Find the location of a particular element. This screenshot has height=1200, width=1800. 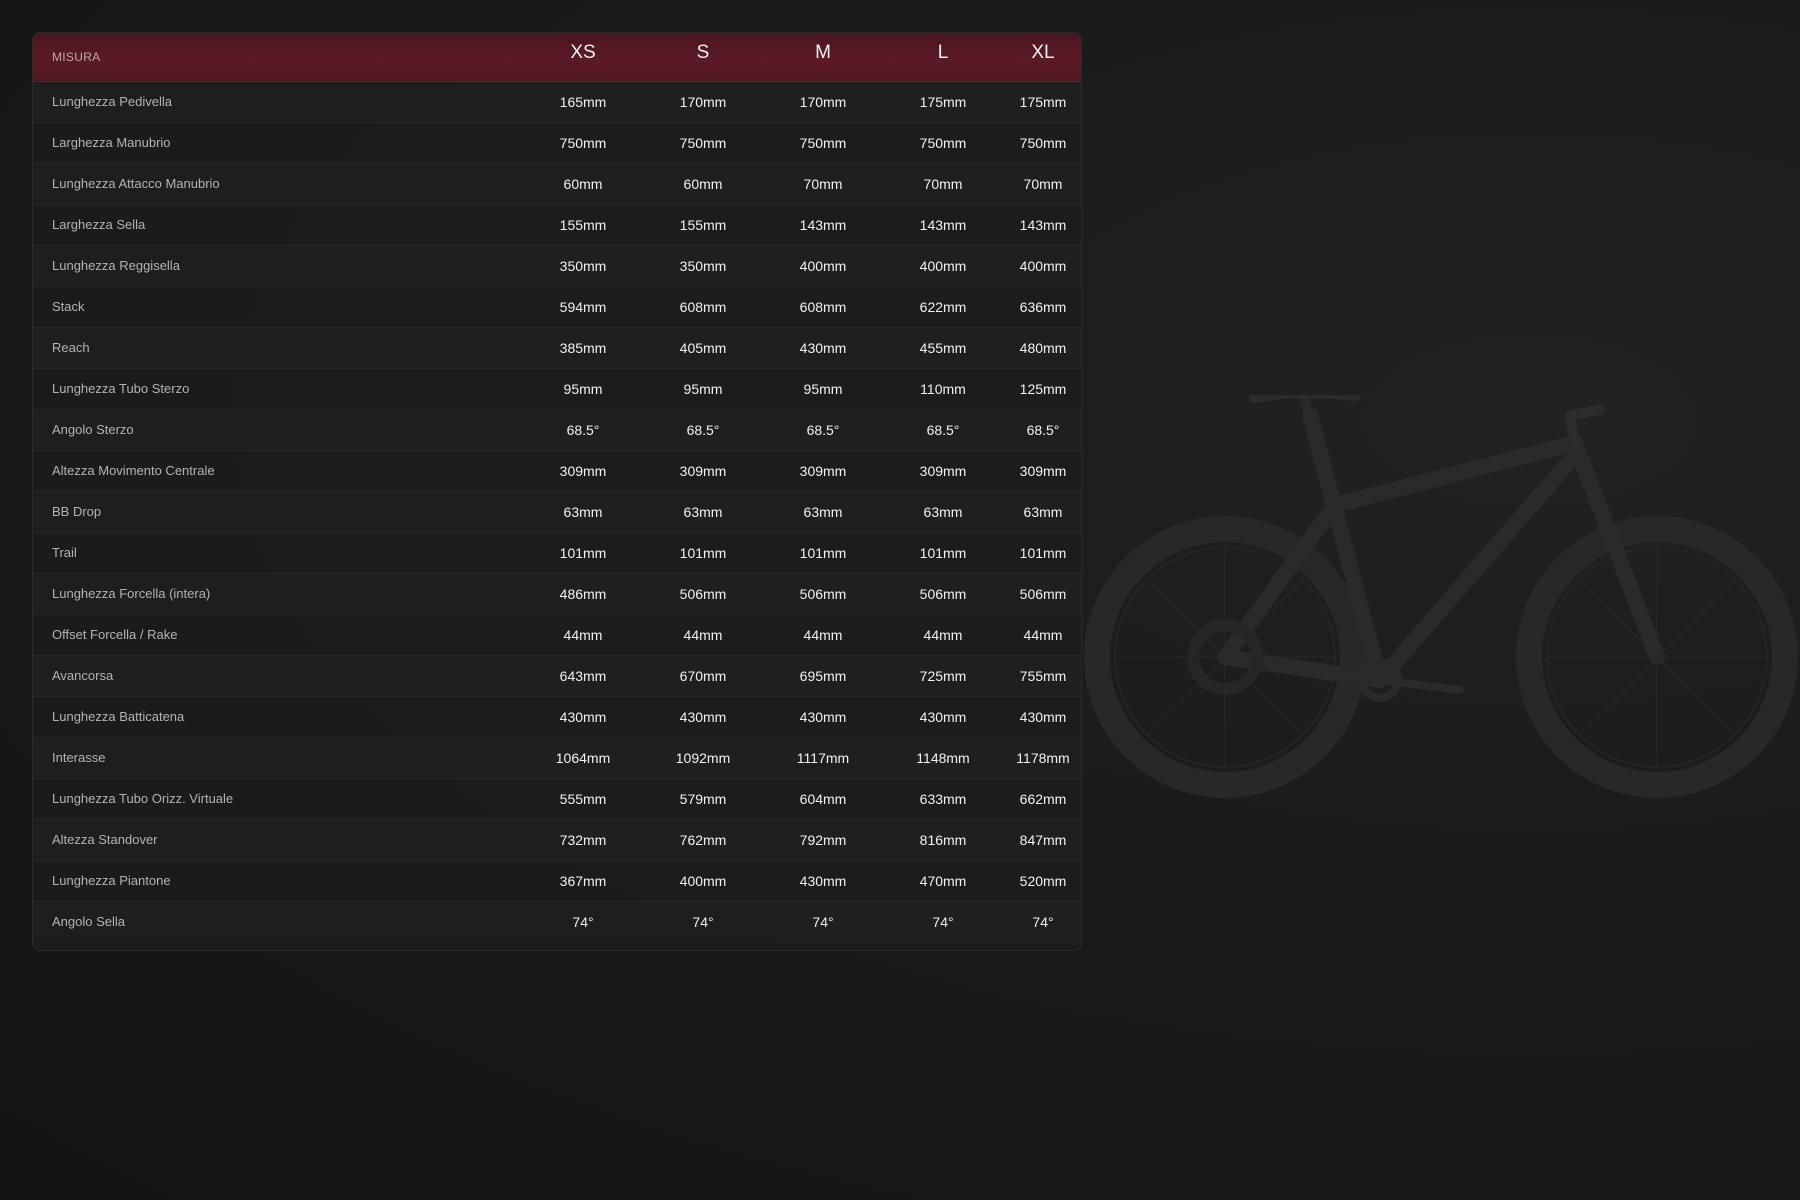

value-cell-xl: 309mm is located at coordinates (1043, 471).